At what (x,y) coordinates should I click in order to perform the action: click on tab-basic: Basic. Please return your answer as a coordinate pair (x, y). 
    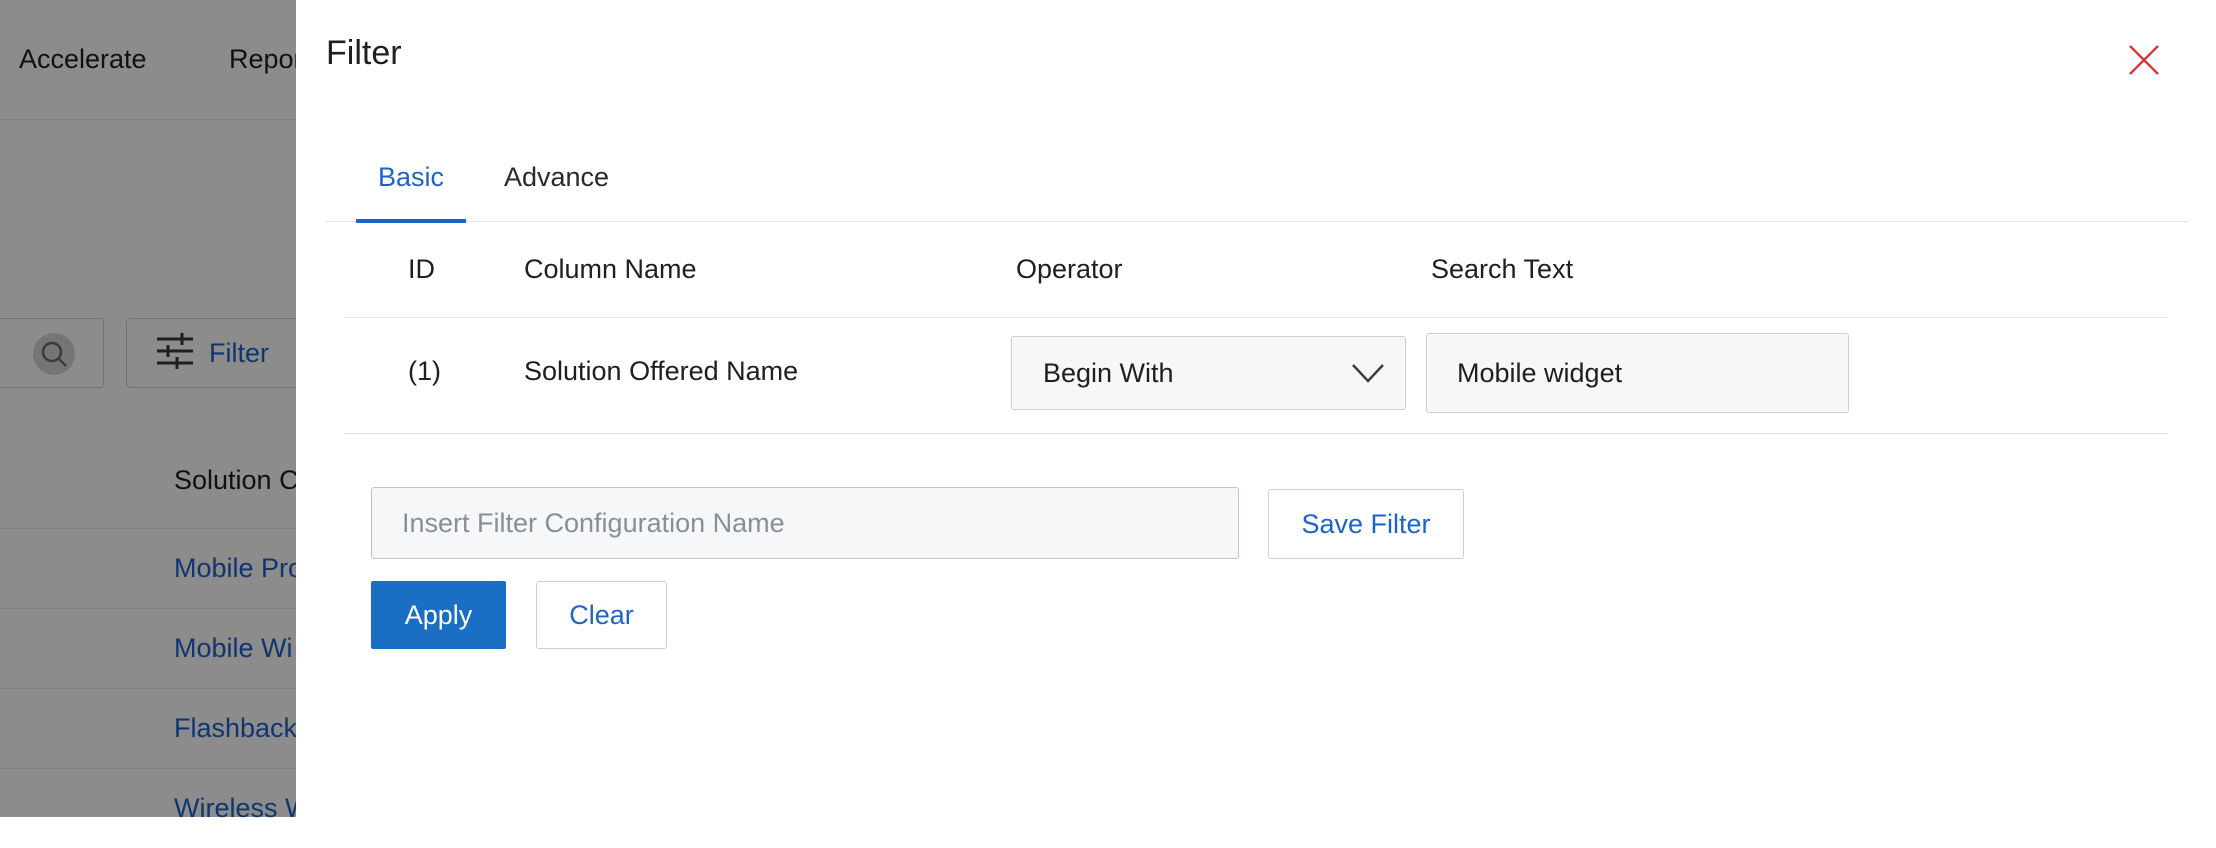
    Looking at the image, I should click on (411, 192).